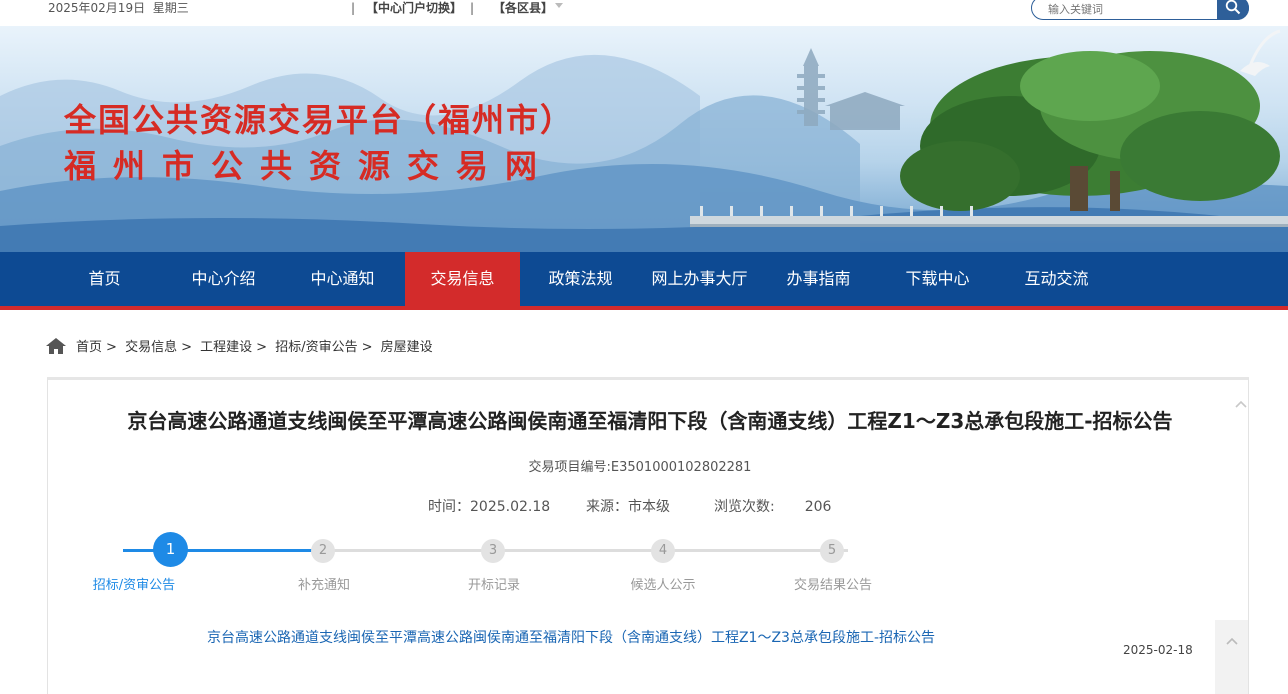 Image resolution: width=1288 pixels, height=694 pixels. Describe the element at coordinates (414, 8) in the screenshot. I see `portal-switch-link: 【中心门户切换】` at that location.